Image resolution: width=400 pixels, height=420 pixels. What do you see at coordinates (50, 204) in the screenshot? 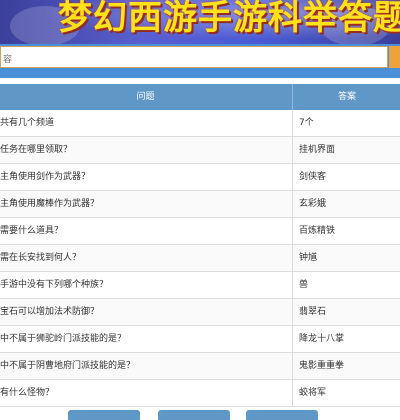
I see `question-cell: 主角使用魔棒作为武器？` at bounding box center [50, 204].